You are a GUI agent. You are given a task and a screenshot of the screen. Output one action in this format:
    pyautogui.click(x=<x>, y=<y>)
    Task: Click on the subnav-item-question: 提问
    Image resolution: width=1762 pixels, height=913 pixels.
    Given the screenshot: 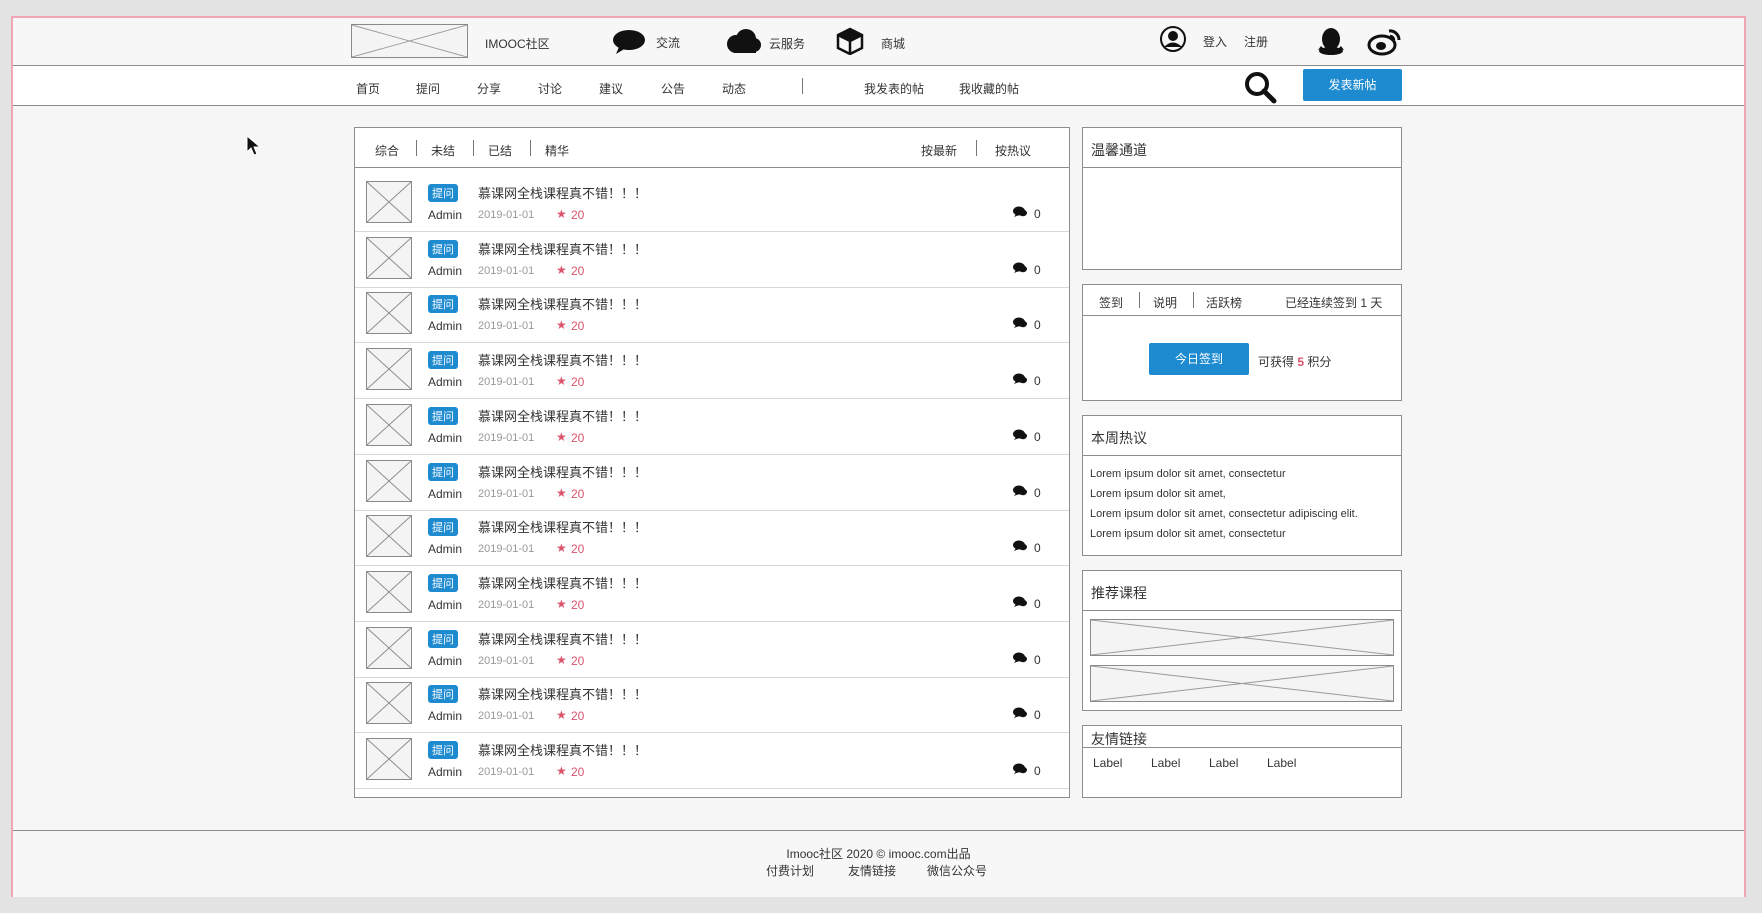 What is the action you would take?
    pyautogui.click(x=428, y=88)
    